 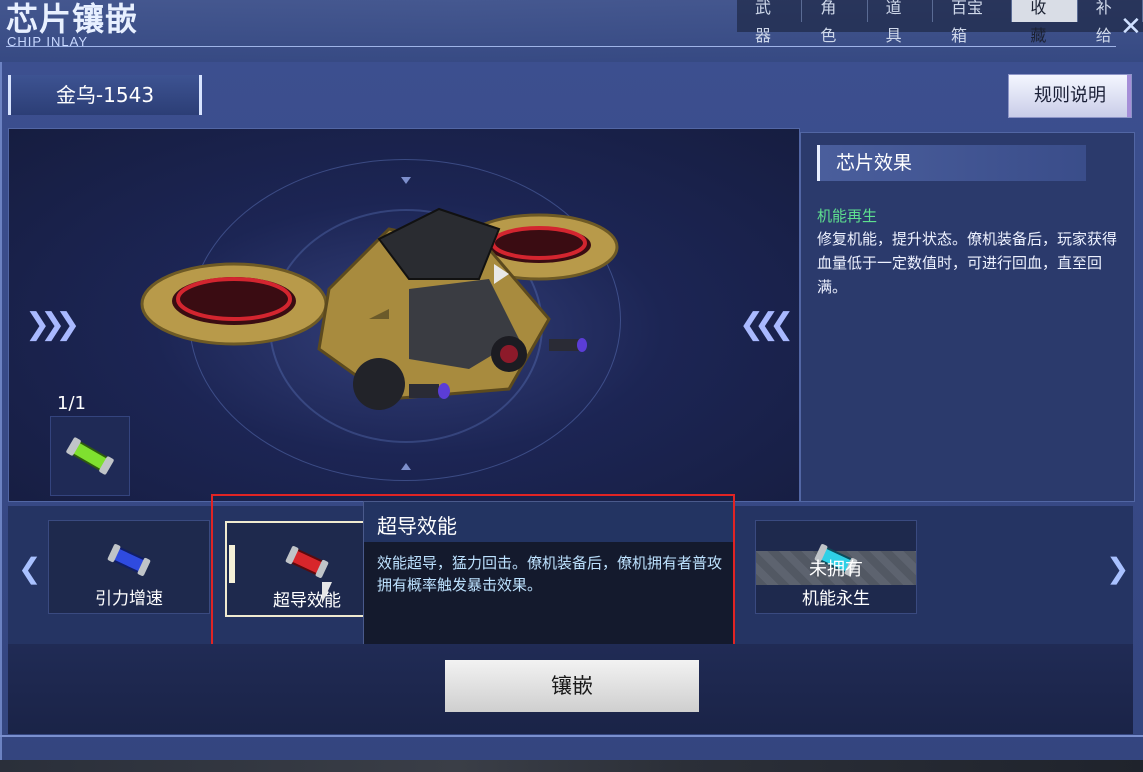 I want to click on tab-character: 角色, so click(x=835, y=22).